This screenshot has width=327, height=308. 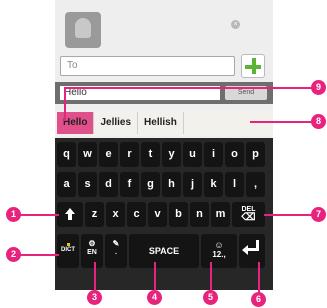 I want to click on contact-avatar, so click(x=83, y=30).